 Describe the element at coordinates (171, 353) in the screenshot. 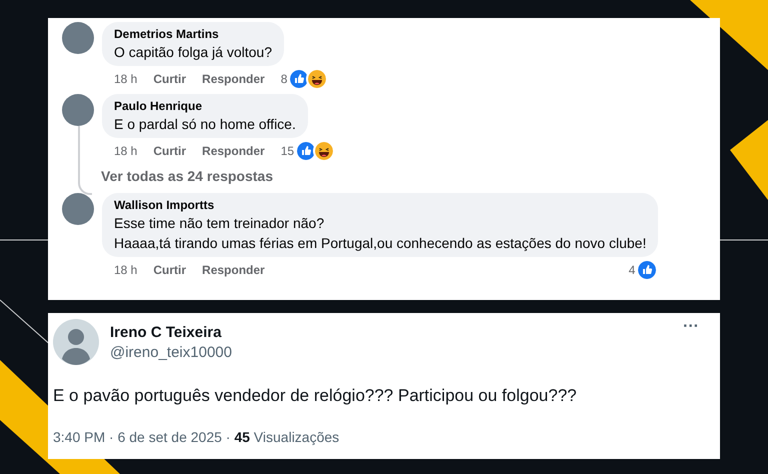

I see `user-handle: @ireno_teix10000` at that location.